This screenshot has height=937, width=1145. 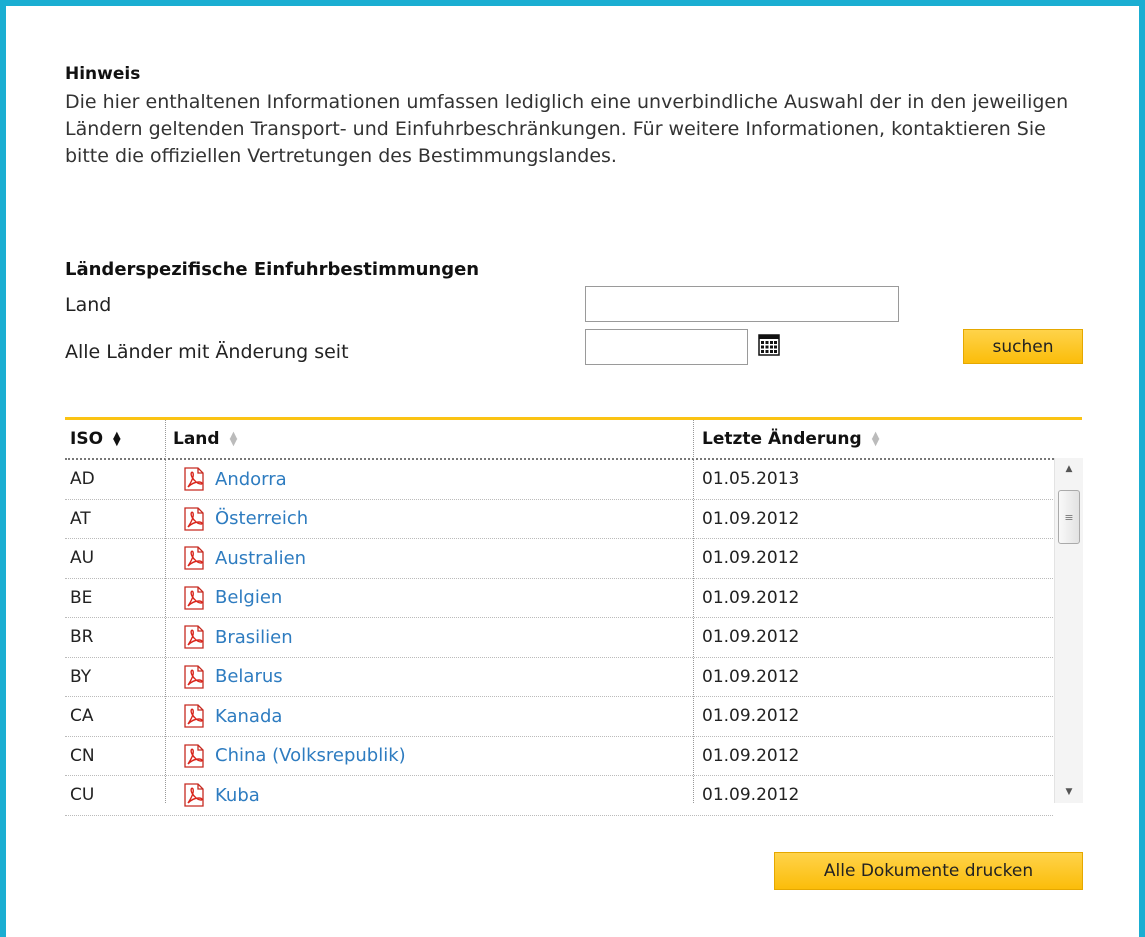 I want to click on iso-cell: AT, so click(x=80, y=518).